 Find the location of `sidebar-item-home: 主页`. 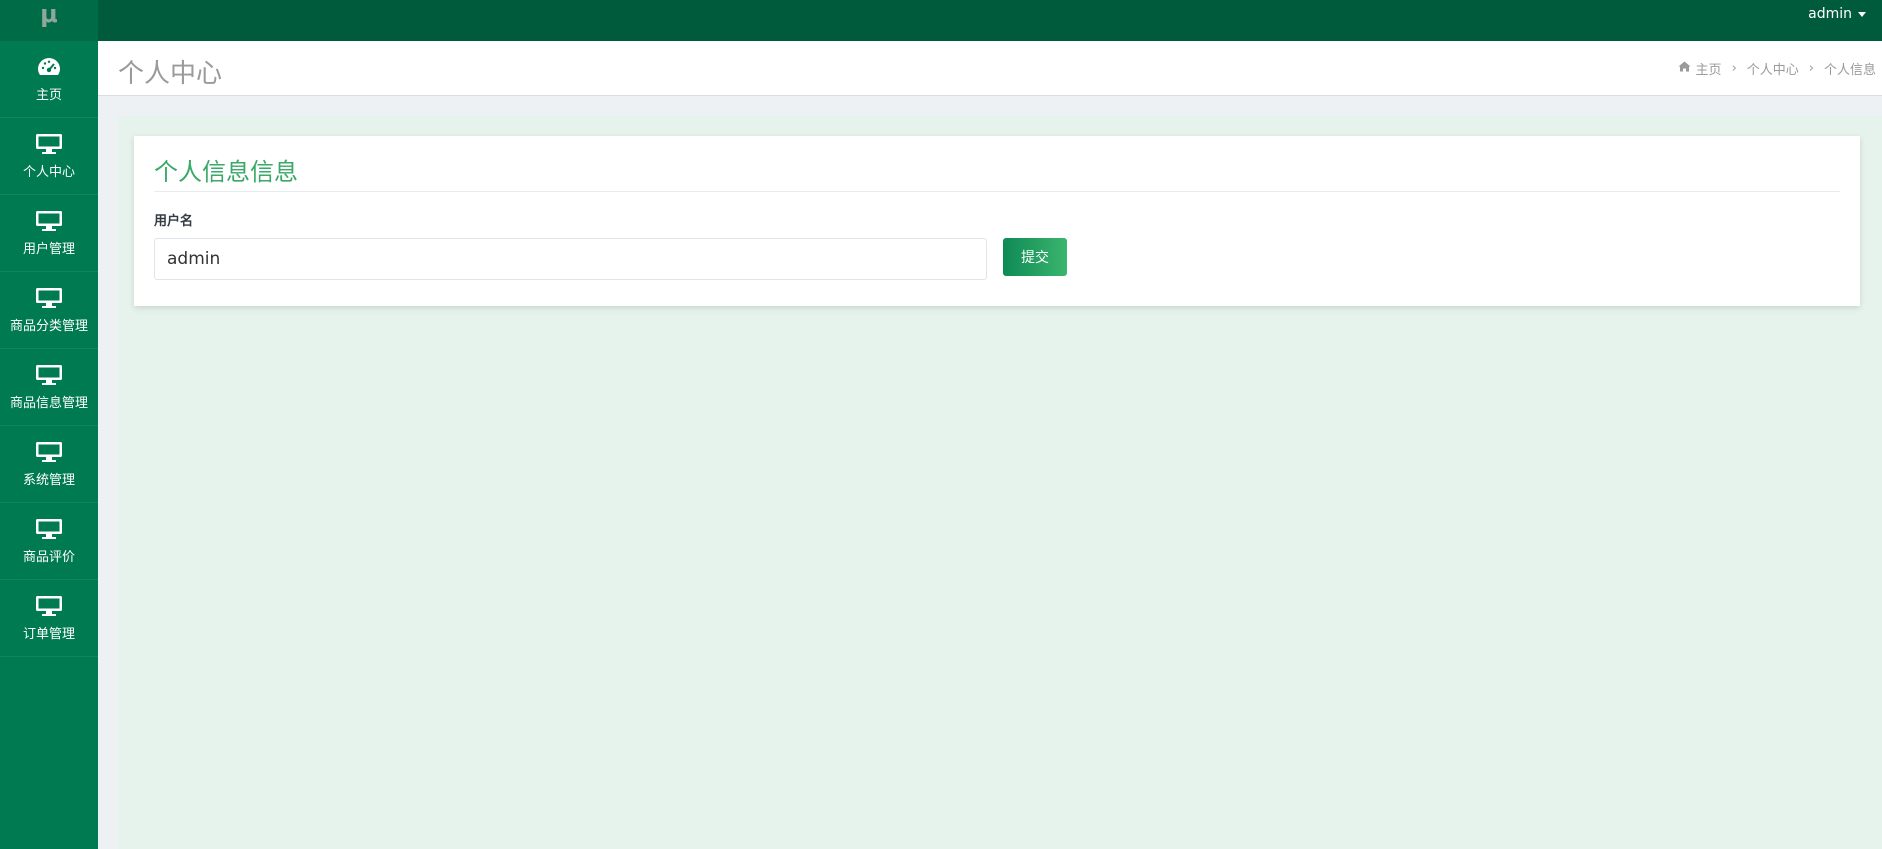

sidebar-item-home: 主页 is located at coordinates (49, 79).